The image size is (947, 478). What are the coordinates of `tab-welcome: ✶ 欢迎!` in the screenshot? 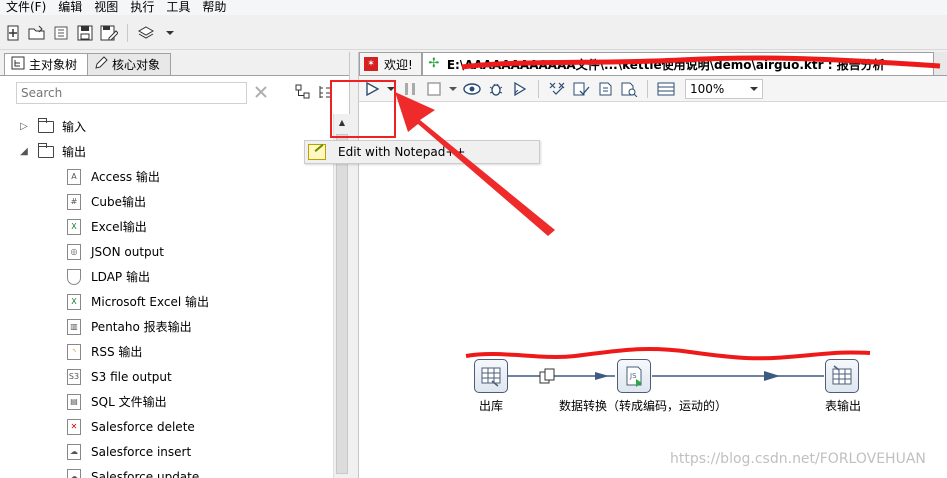 It's located at (390, 63).